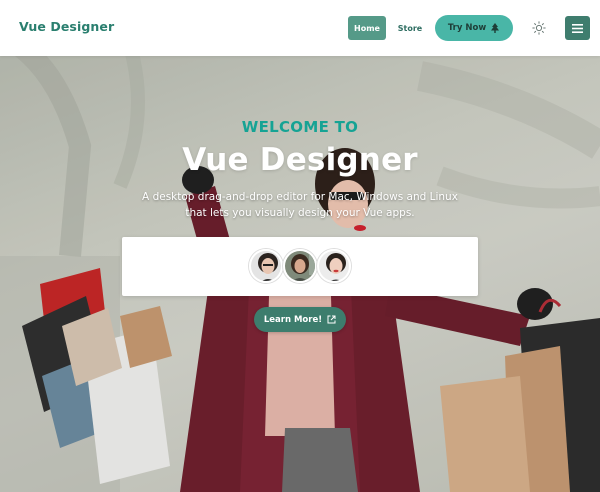 The height and width of the screenshot is (492, 600). I want to click on hamburger-menu-icon, so click(577, 28).